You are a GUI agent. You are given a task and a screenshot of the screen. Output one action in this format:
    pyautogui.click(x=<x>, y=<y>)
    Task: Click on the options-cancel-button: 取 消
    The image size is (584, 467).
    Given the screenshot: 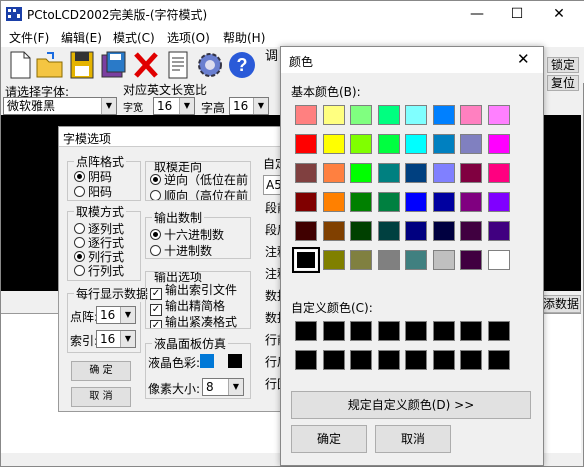 What is the action you would take?
    pyautogui.click(x=101, y=397)
    